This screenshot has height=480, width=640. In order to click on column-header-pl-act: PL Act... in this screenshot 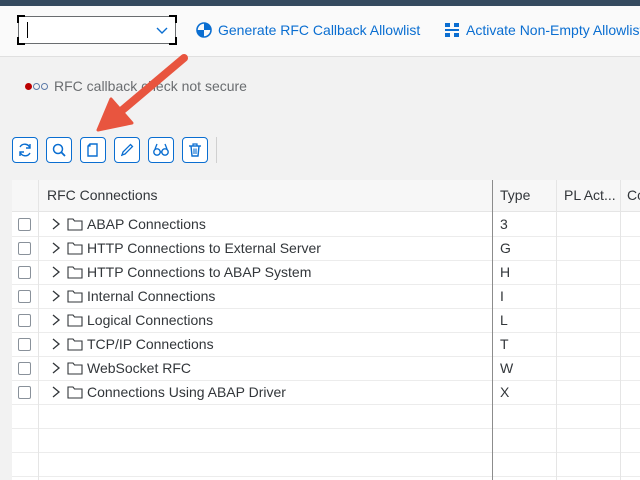, I will do `click(591, 195)`.